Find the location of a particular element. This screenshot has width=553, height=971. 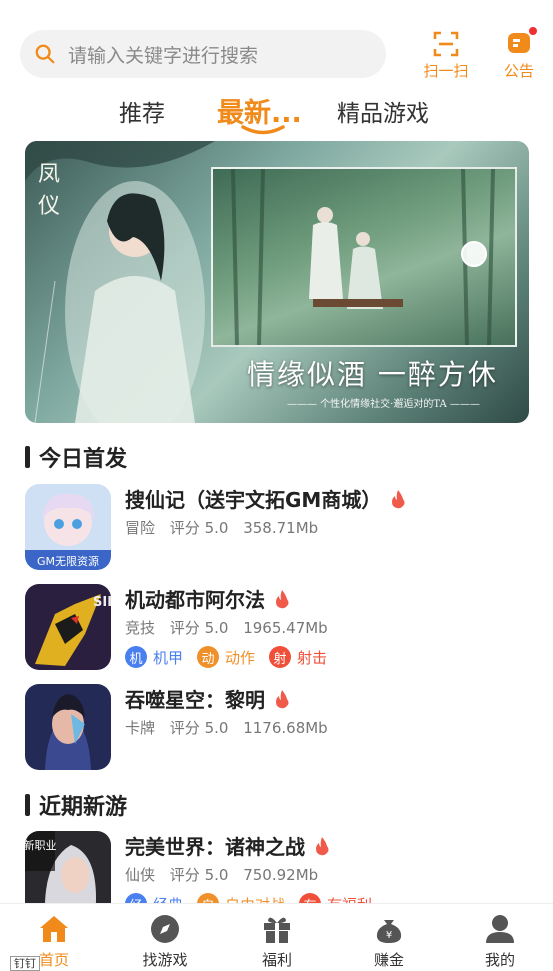

search-bar: 请输入关键字进行搜索 is located at coordinates (203, 54).